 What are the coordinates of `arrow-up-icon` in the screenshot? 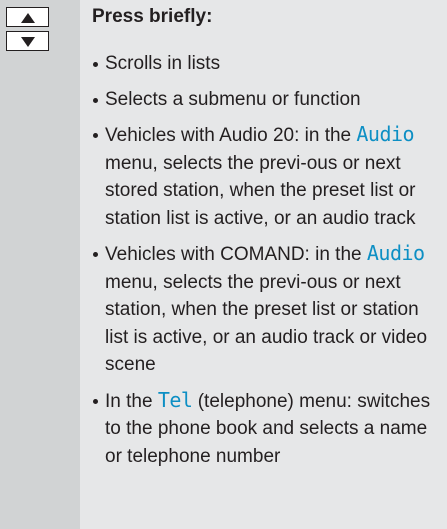 It's located at (28, 18).